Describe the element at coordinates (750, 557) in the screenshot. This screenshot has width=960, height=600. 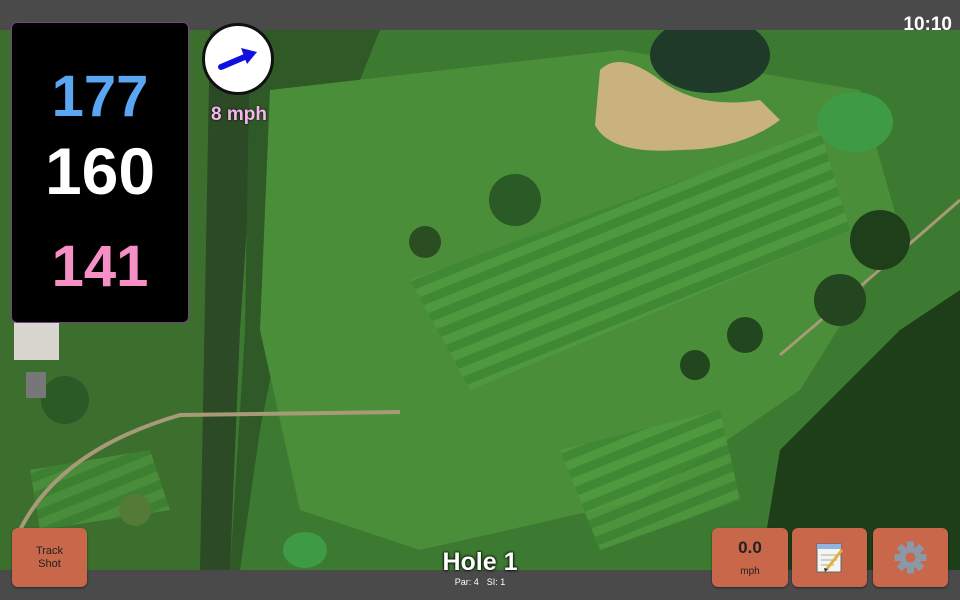
I see `speed-button: 0.0 mph` at that location.